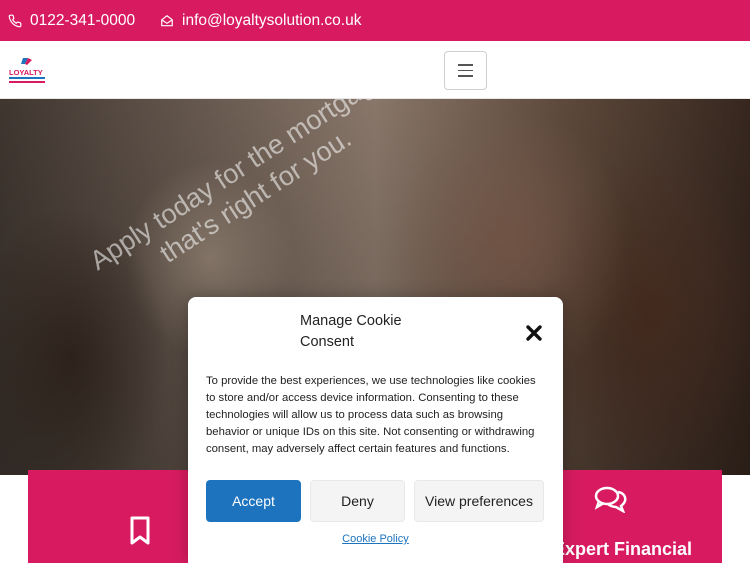 The height and width of the screenshot is (563, 750). What do you see at coordinates (253, 501) in the screenshot?
I see `accept-button: Accept` at bounding box center [253, 501].